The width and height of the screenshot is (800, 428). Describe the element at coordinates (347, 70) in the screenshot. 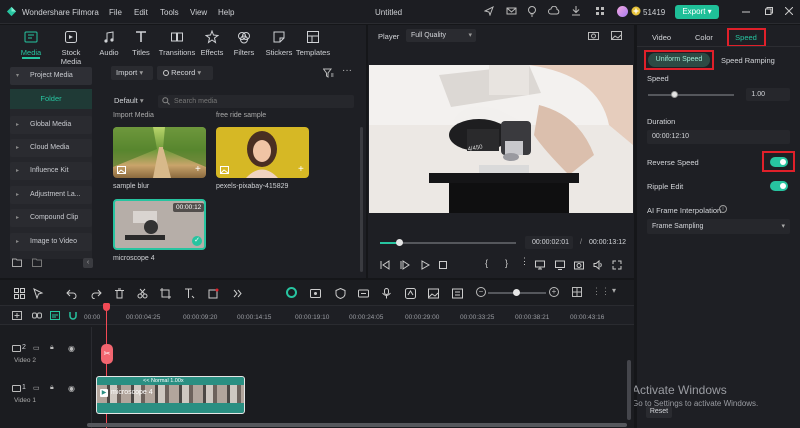

I see `more-icon: ···` at that location.